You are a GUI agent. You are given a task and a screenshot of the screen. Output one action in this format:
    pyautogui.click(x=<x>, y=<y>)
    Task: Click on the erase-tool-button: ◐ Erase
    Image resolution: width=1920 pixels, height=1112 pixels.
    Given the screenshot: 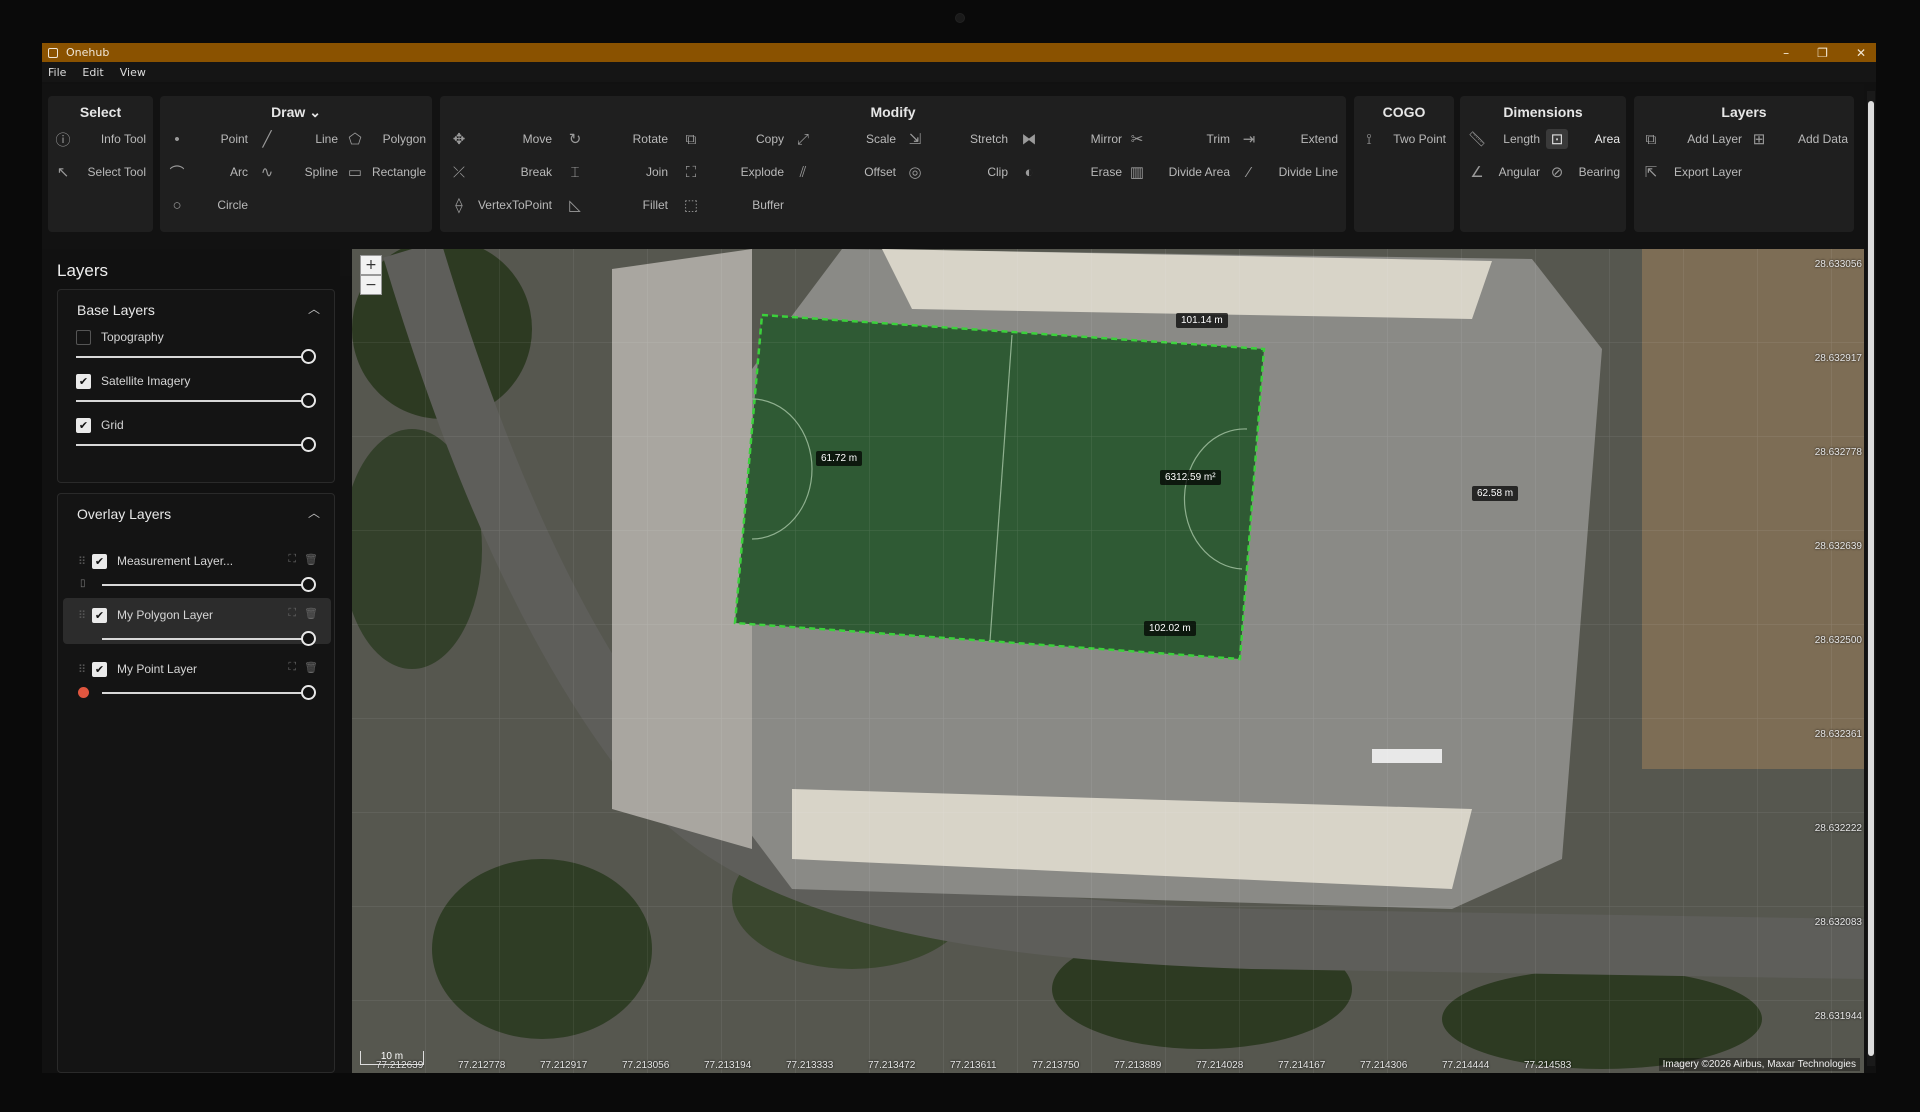 What is the action you would take?
    pyautogui.click(x=1072, y=172)
    